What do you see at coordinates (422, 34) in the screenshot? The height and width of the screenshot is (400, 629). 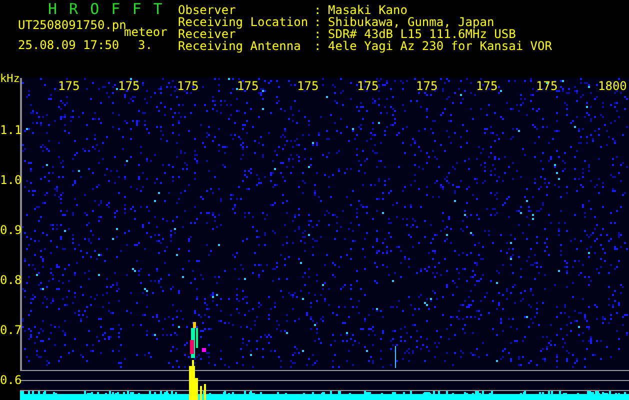 I see `info-value: SDR# 43dB L15 111.6MHz USB` at bounding box center [422, 34].